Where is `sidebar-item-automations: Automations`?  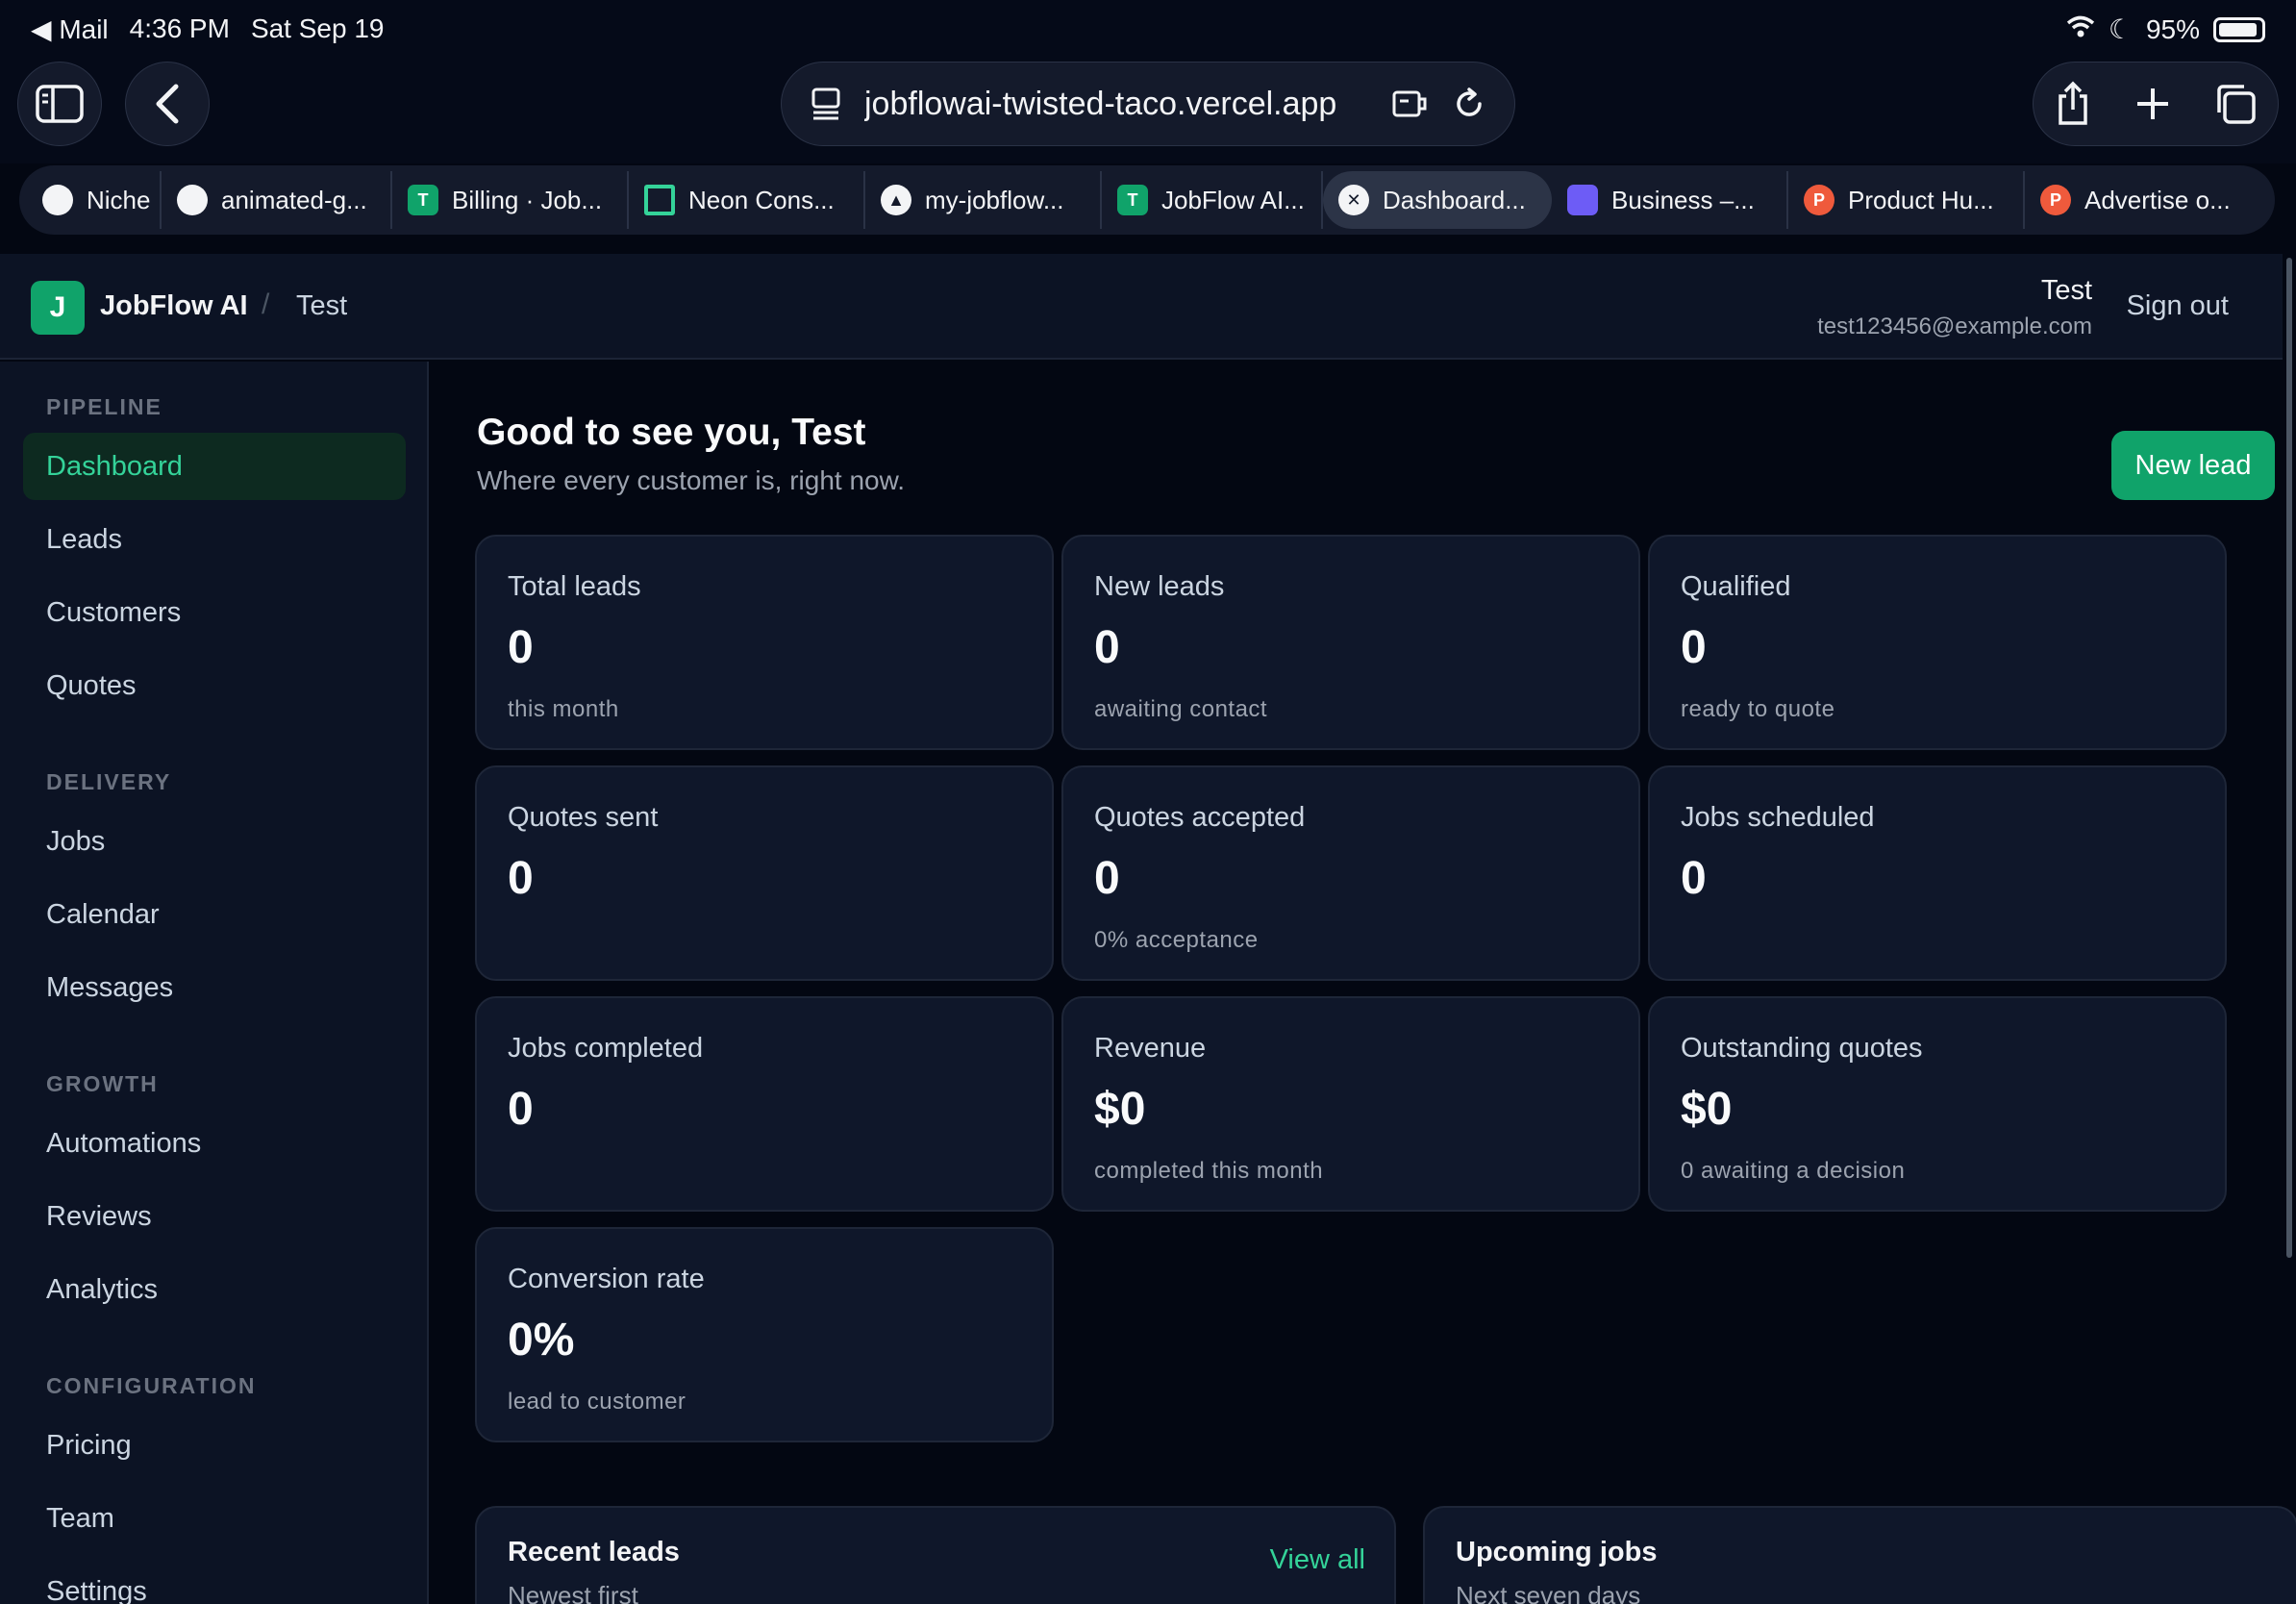 sidebar-item-automations: Automations is located at coordinates (214, 1143).